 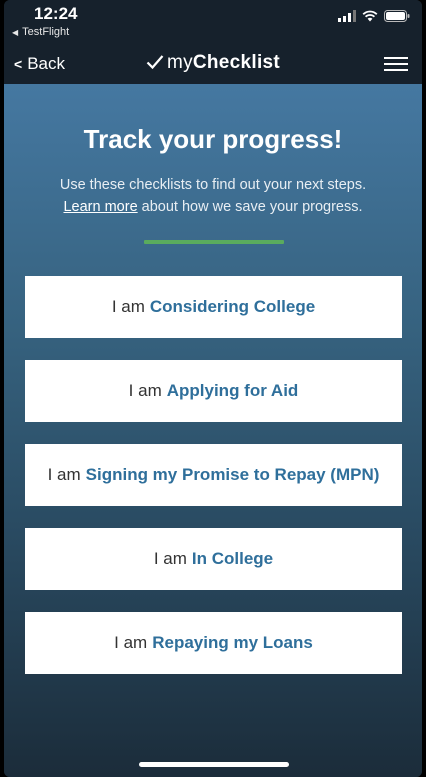 I want to click on learn-more-link: Learn more, so click(x=100, y=207).